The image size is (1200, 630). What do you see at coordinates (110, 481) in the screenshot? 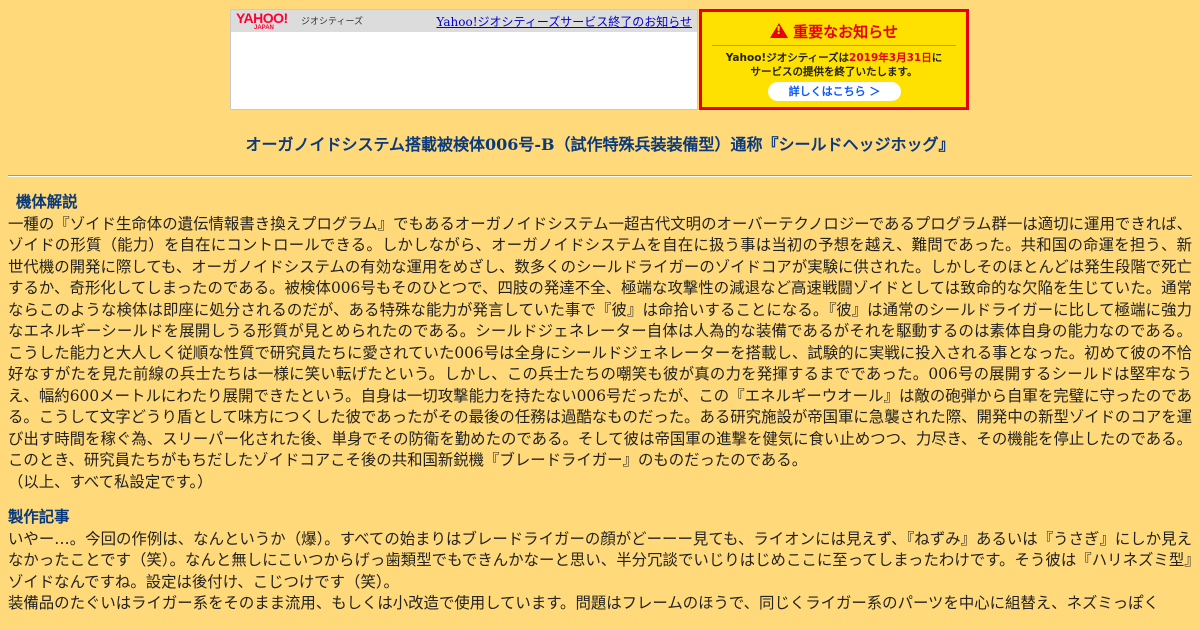
I see `spec-note: （以上、すべて私設定です。）` at bounding box center [110, 481].